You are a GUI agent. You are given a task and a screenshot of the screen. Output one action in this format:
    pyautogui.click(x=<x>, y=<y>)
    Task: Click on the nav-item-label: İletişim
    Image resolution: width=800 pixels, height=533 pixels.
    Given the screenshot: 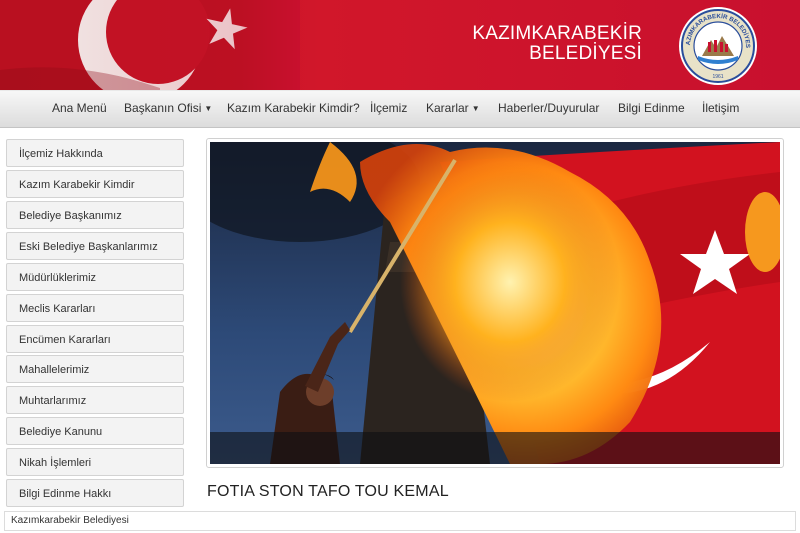 What is the action you would take?
    pyautogui.click(x=721, y=108)
    